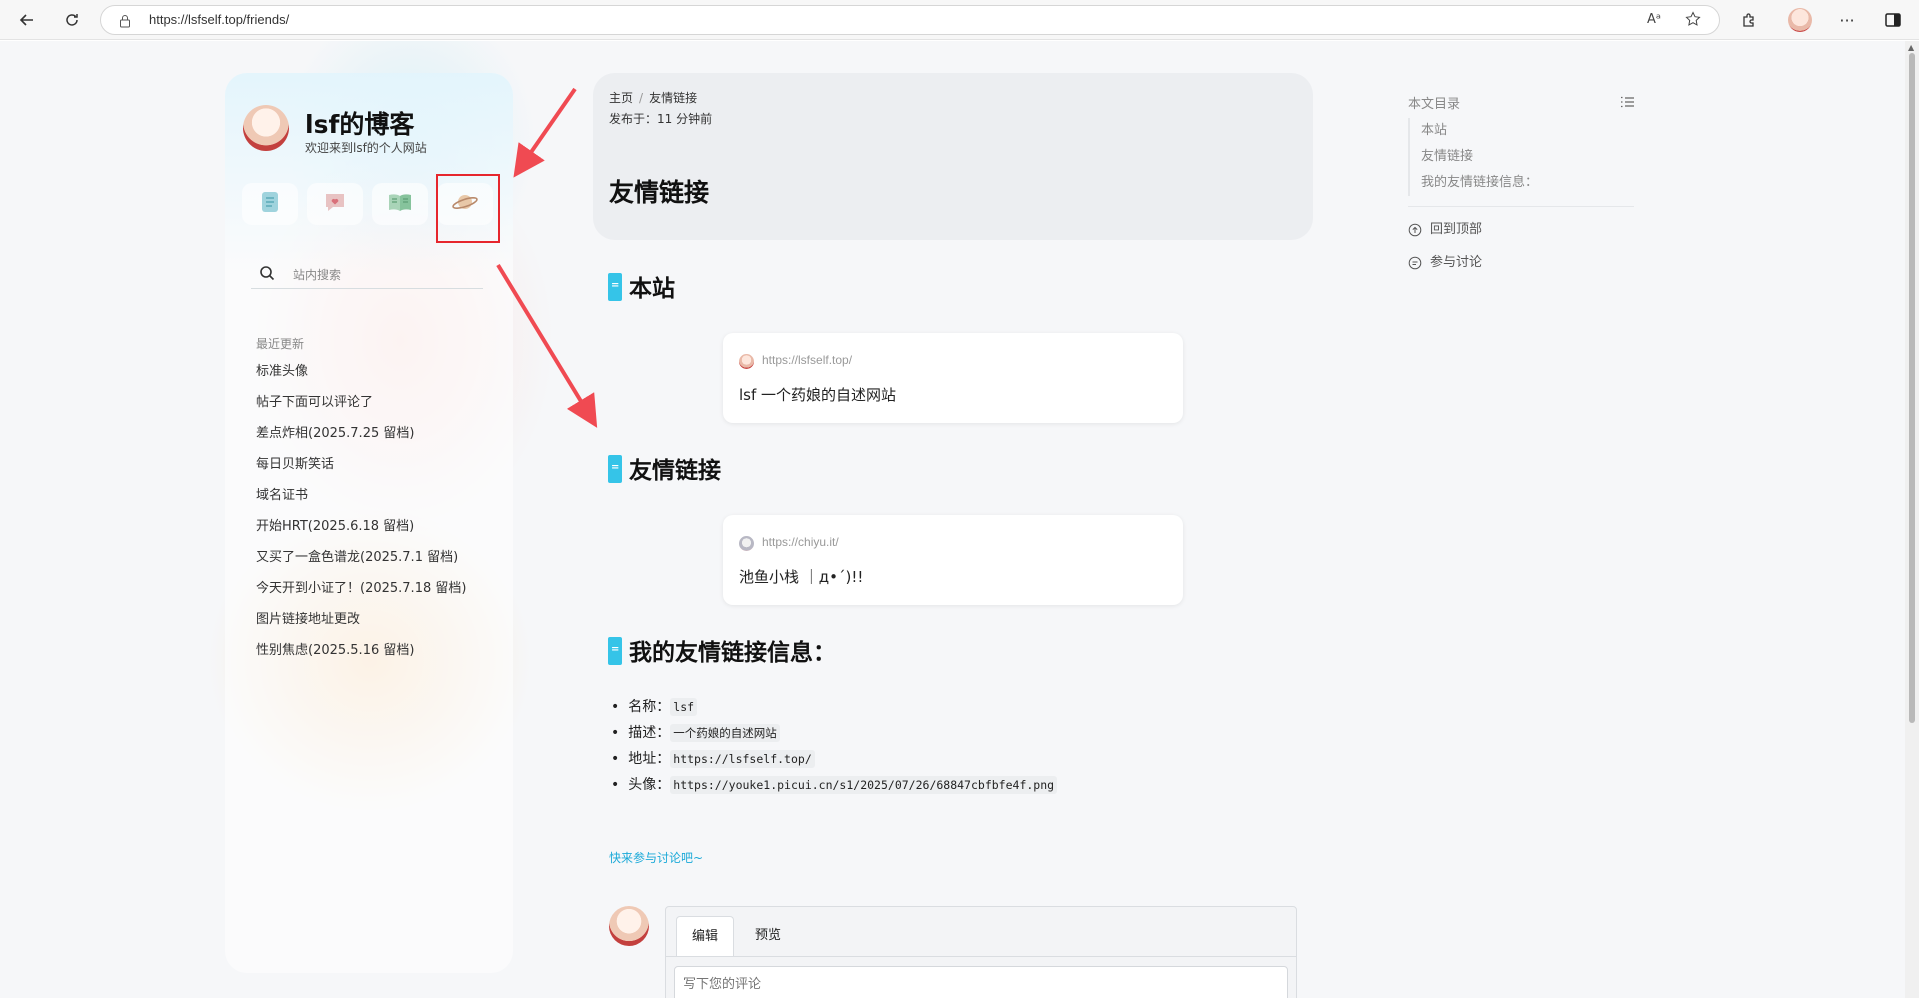  Describe the element at coordinates (621, 98) in the screenshot. I see `breadcrumb-home: 主页` at that location.